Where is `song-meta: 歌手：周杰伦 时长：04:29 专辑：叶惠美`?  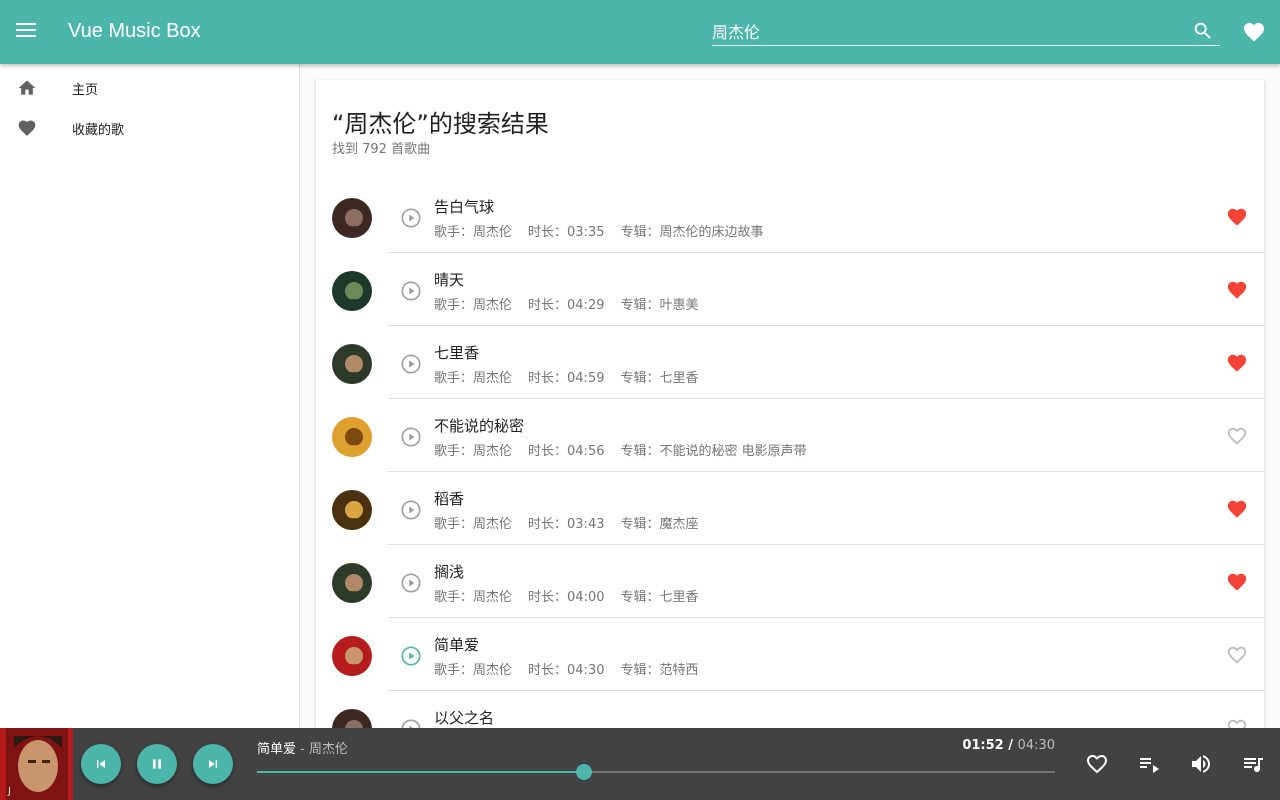 song-meta: 歌手：周杰伦 时长：04:29 专辑：叶惠美 is located at coordinates (574, 303).